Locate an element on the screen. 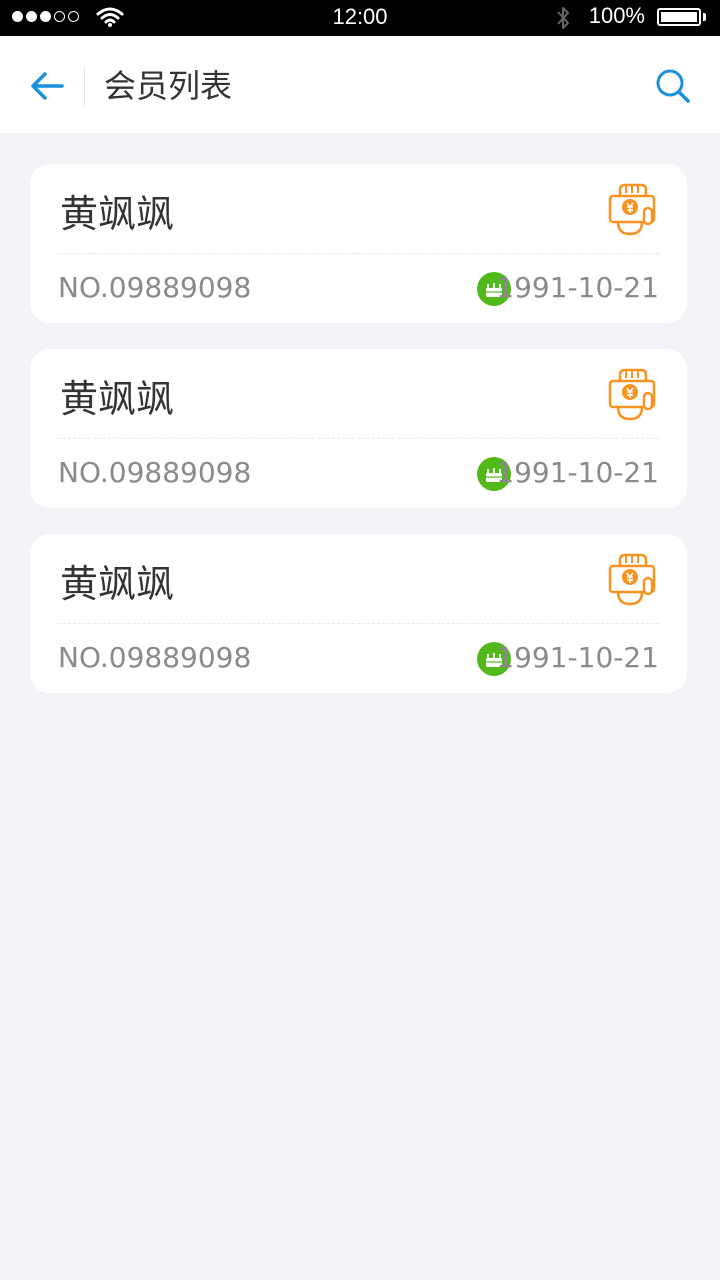  battery-tip is located at coordinates (704, 17).